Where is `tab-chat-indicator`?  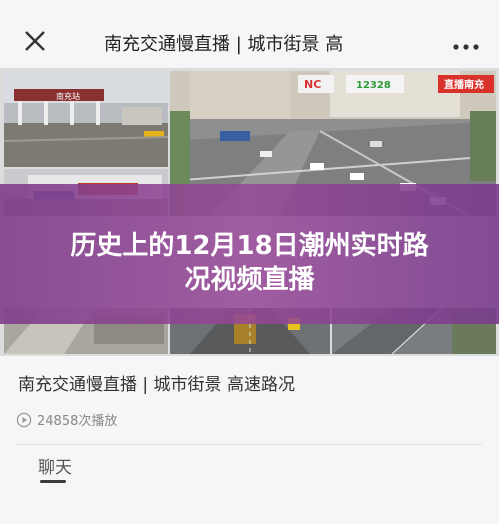 tab-chat-indicator is located at coordinates (53, 481).